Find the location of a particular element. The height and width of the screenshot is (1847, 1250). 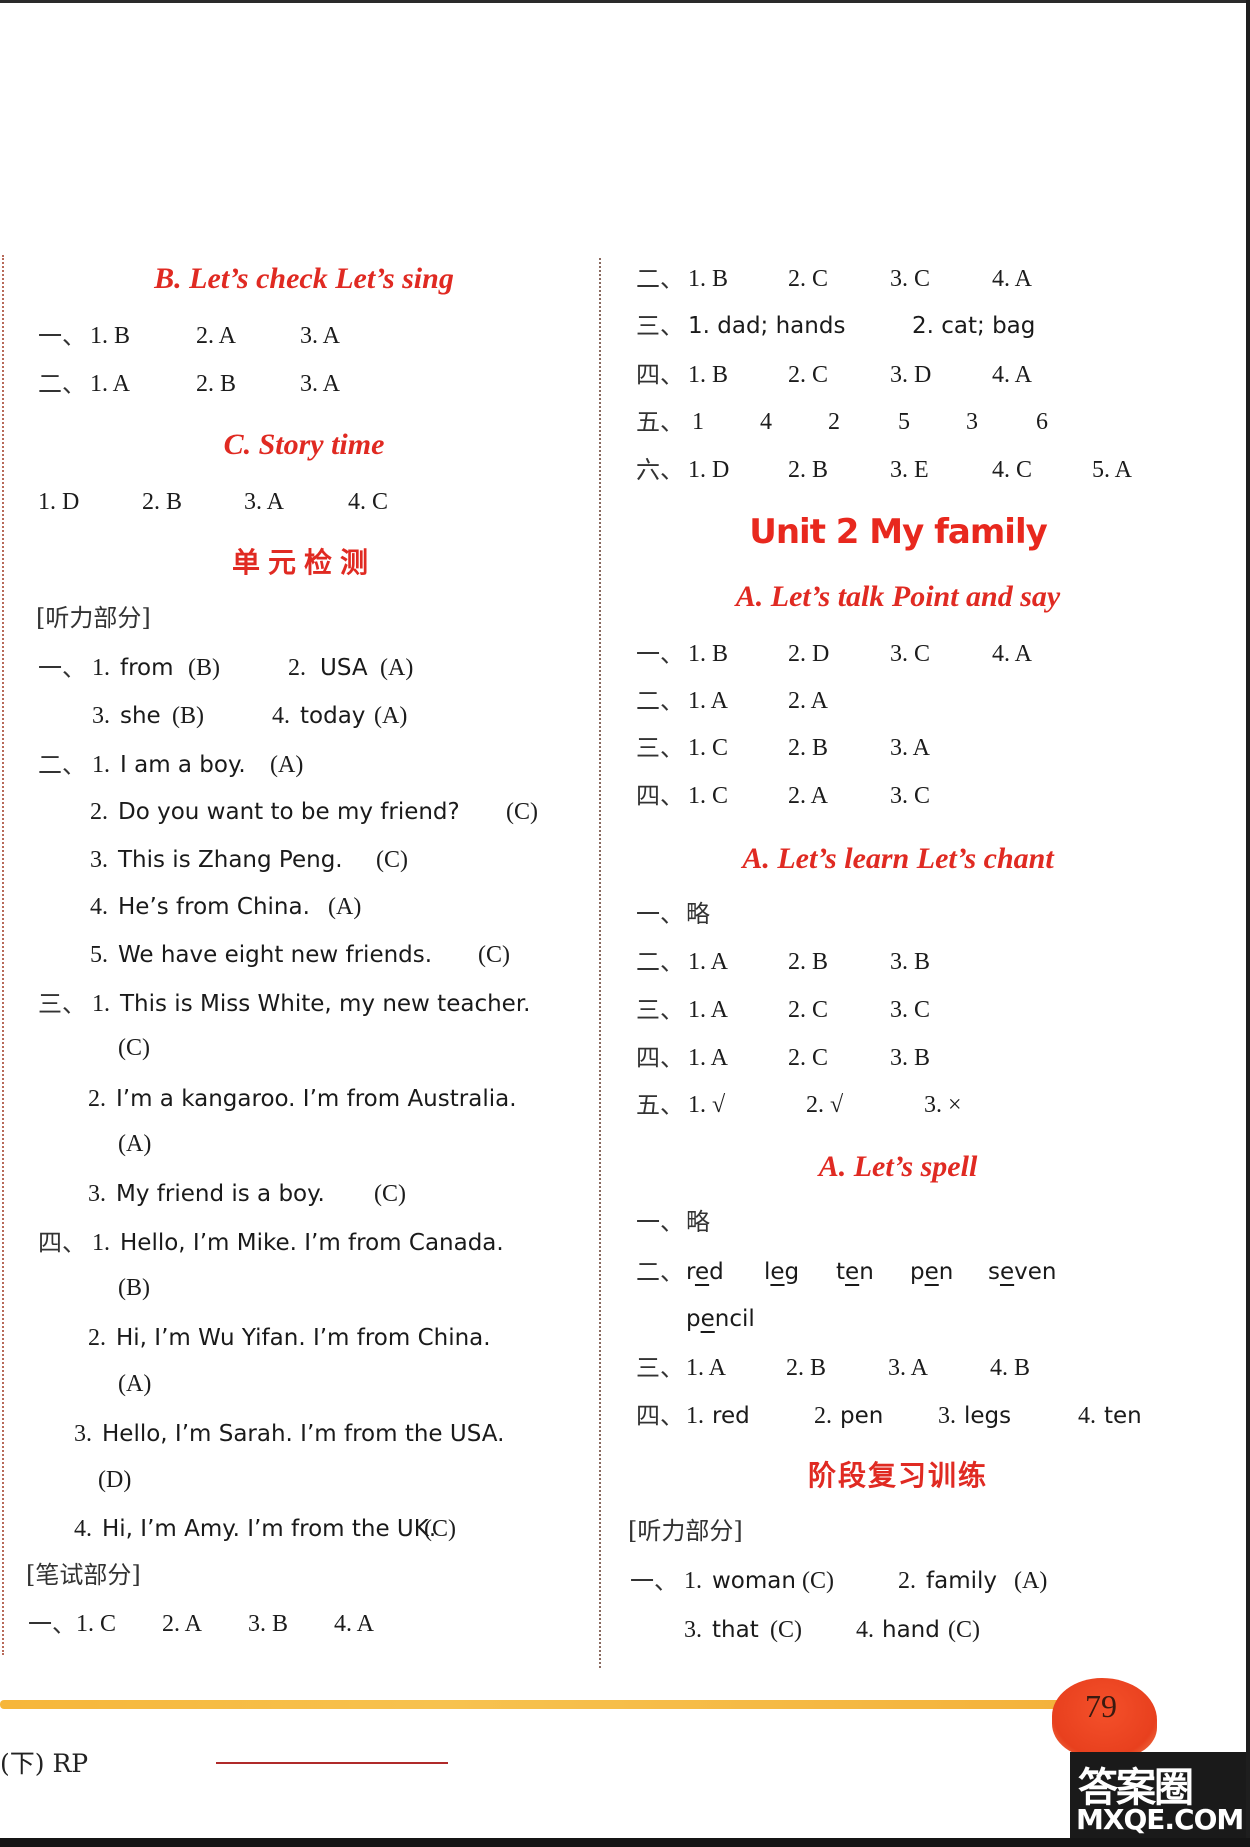

section-heading-lets-learn: A. Let’s learn Let’s chant is located at coordinates (898, 858).